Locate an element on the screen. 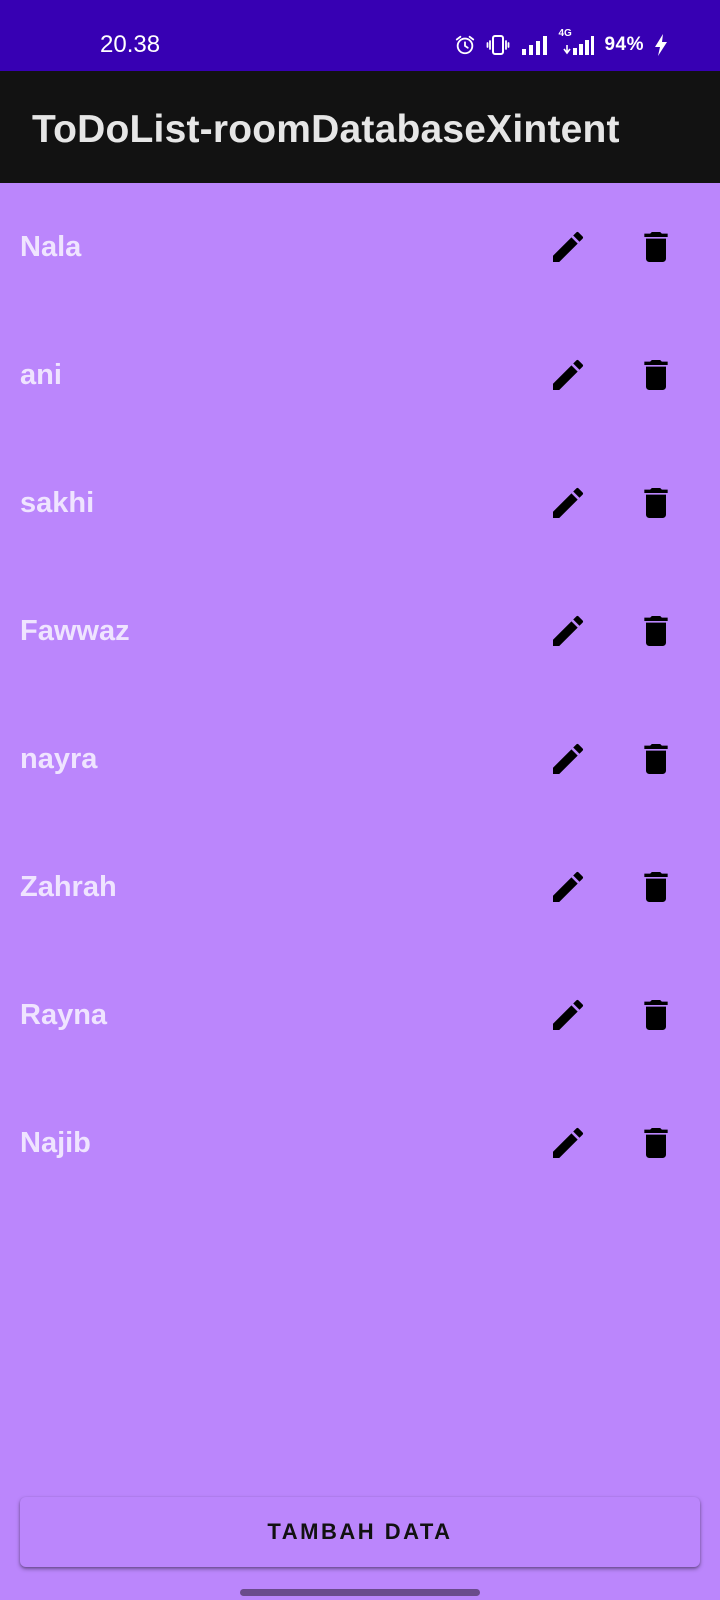  signal-4g-icon: 4G is located at coordinates (576, 43).